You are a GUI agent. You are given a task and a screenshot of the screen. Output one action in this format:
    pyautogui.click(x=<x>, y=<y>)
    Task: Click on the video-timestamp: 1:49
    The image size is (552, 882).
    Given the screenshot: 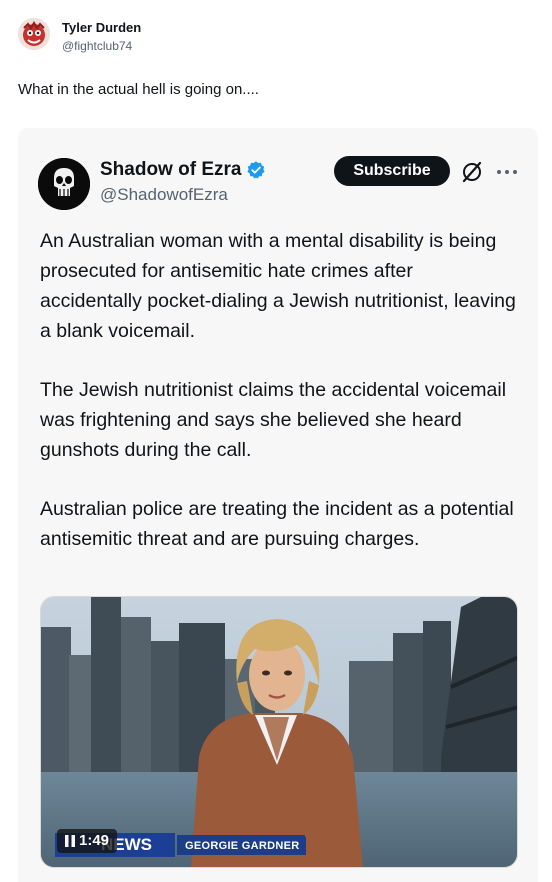 What is the action you would take?
    pyautogui.click(x=87, y=841)
    